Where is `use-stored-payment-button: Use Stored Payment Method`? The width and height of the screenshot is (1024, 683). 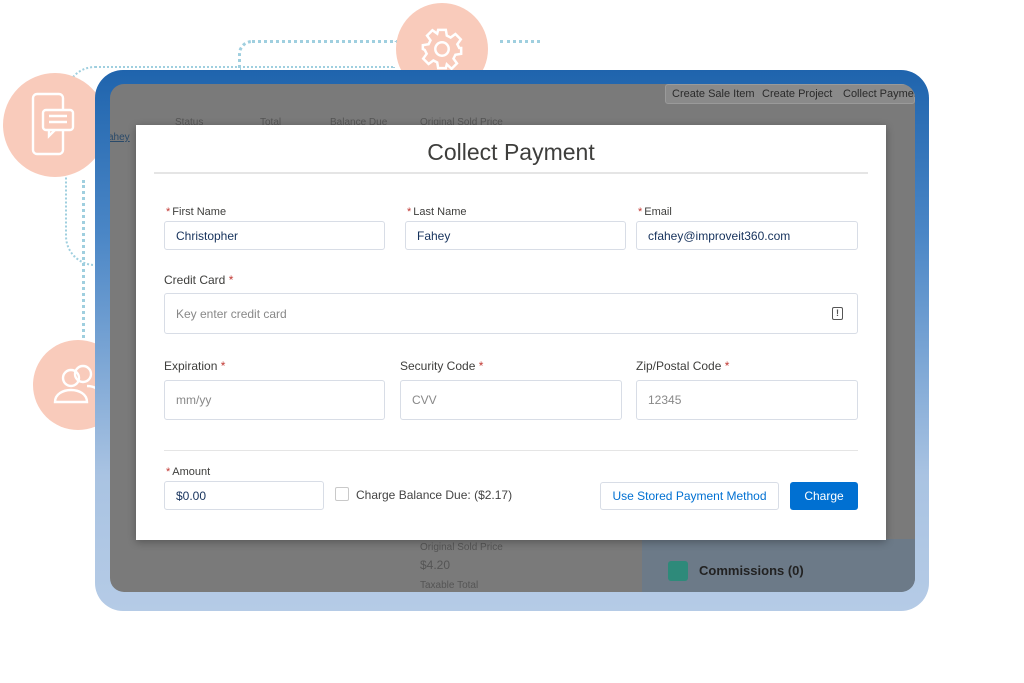
use-stored-payment-button: Use Stored Payment Method is located at coordinates (689, 496).